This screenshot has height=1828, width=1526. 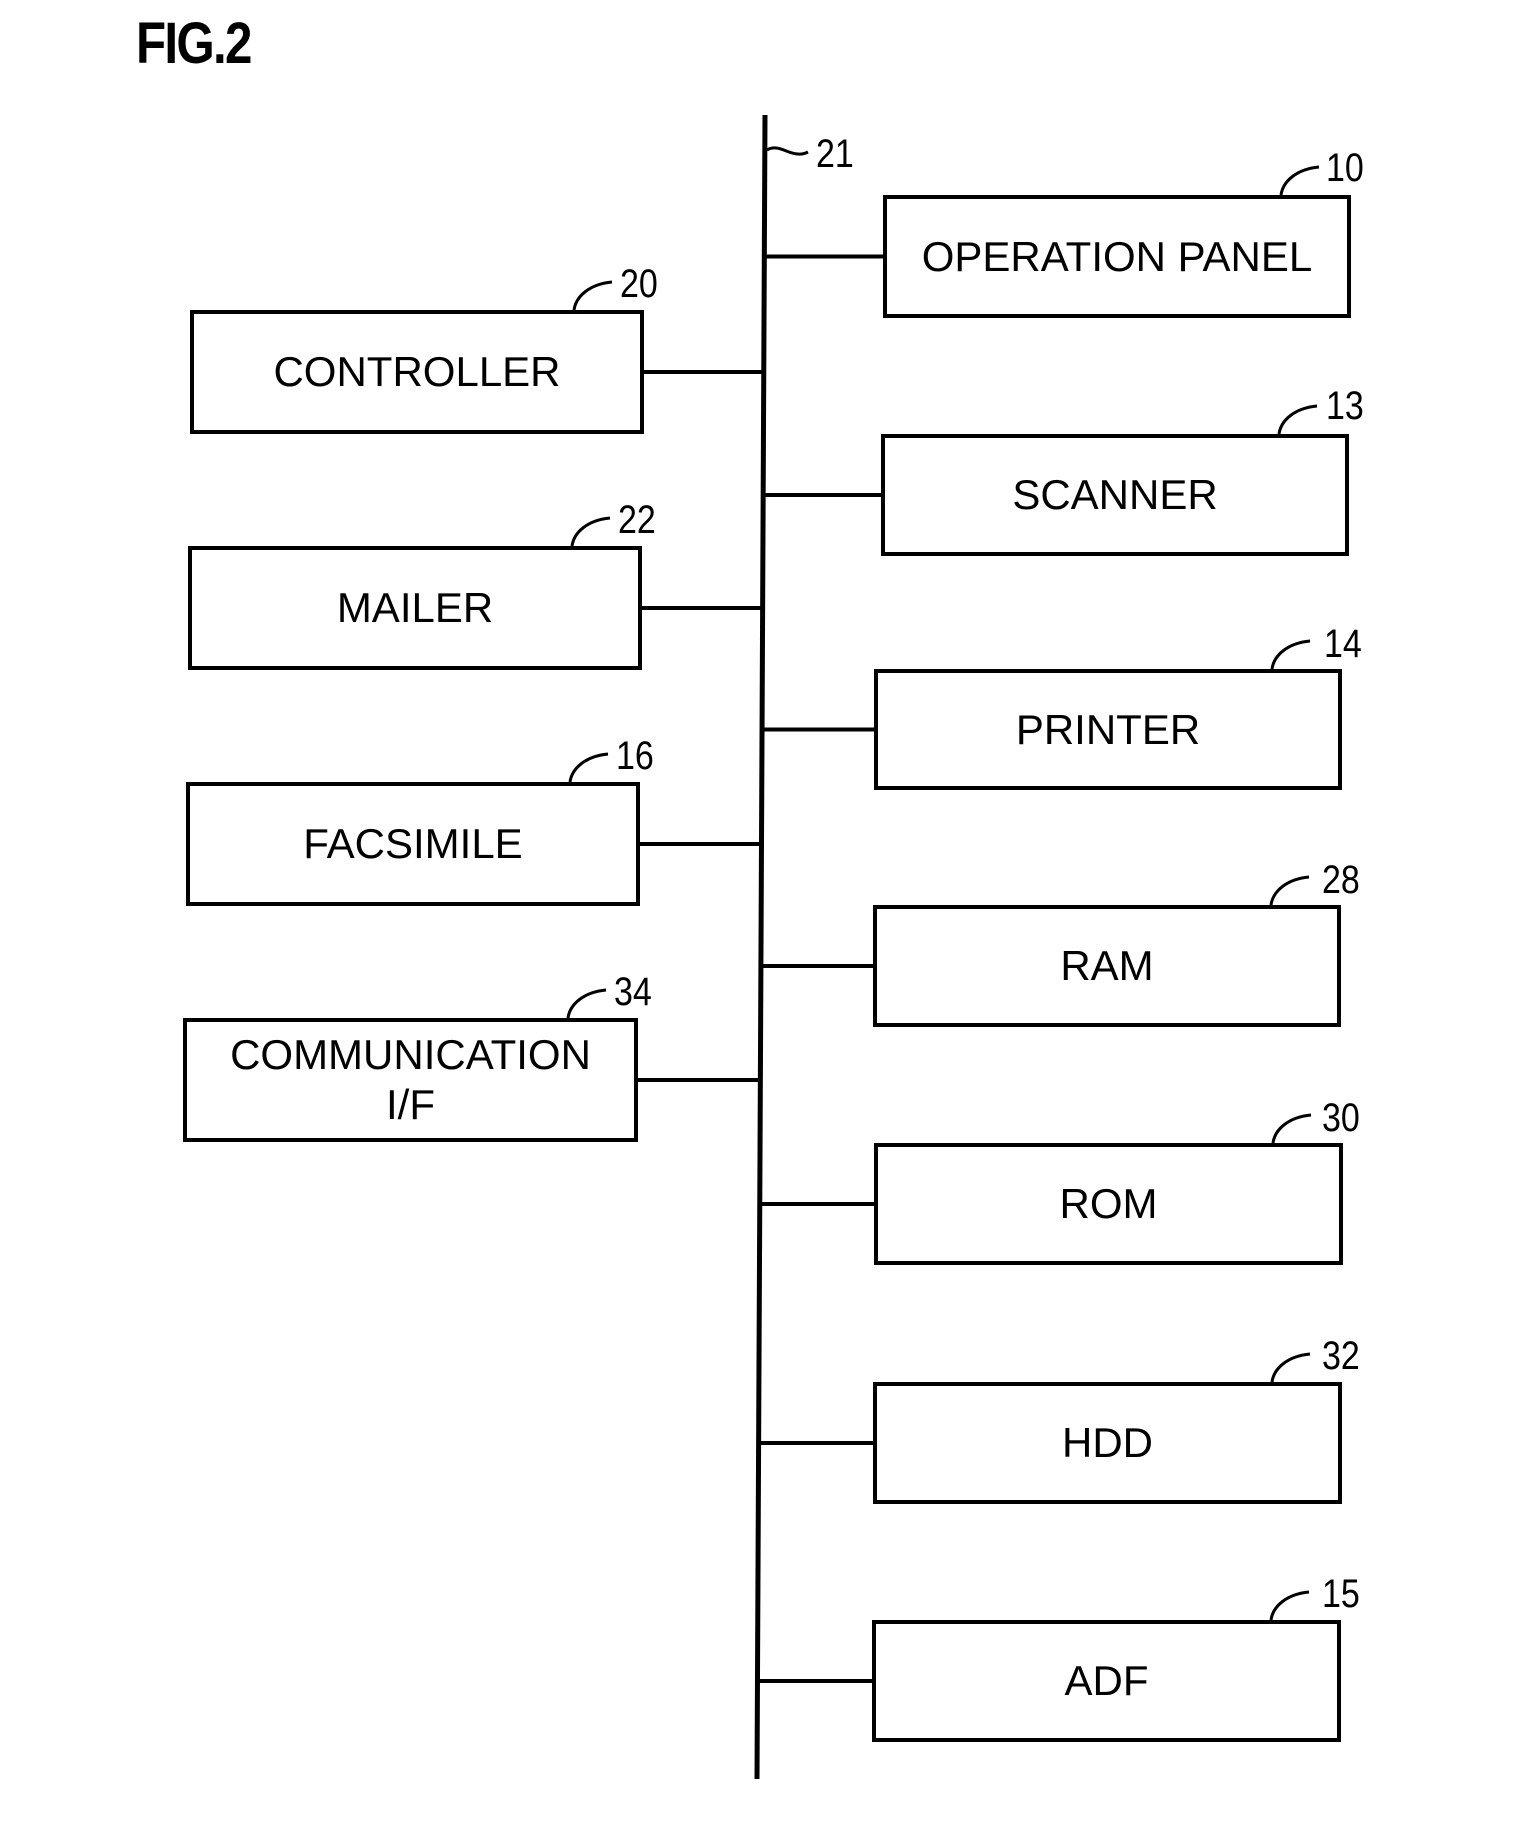 I want to click on communication-if-block: COMMUNICATION I/F, so click(x=410, y=1080).